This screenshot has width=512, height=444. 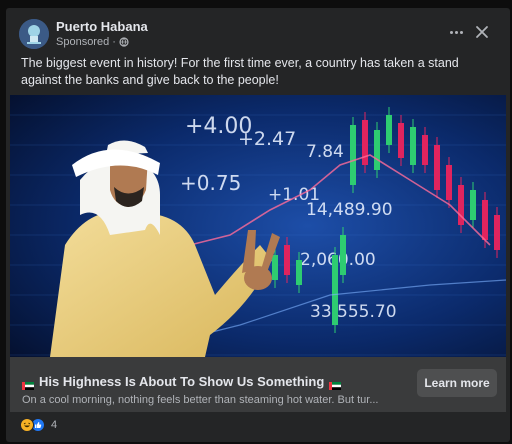 I want to click on sponsored-label: Sponsored, so click(x=82, y=42).